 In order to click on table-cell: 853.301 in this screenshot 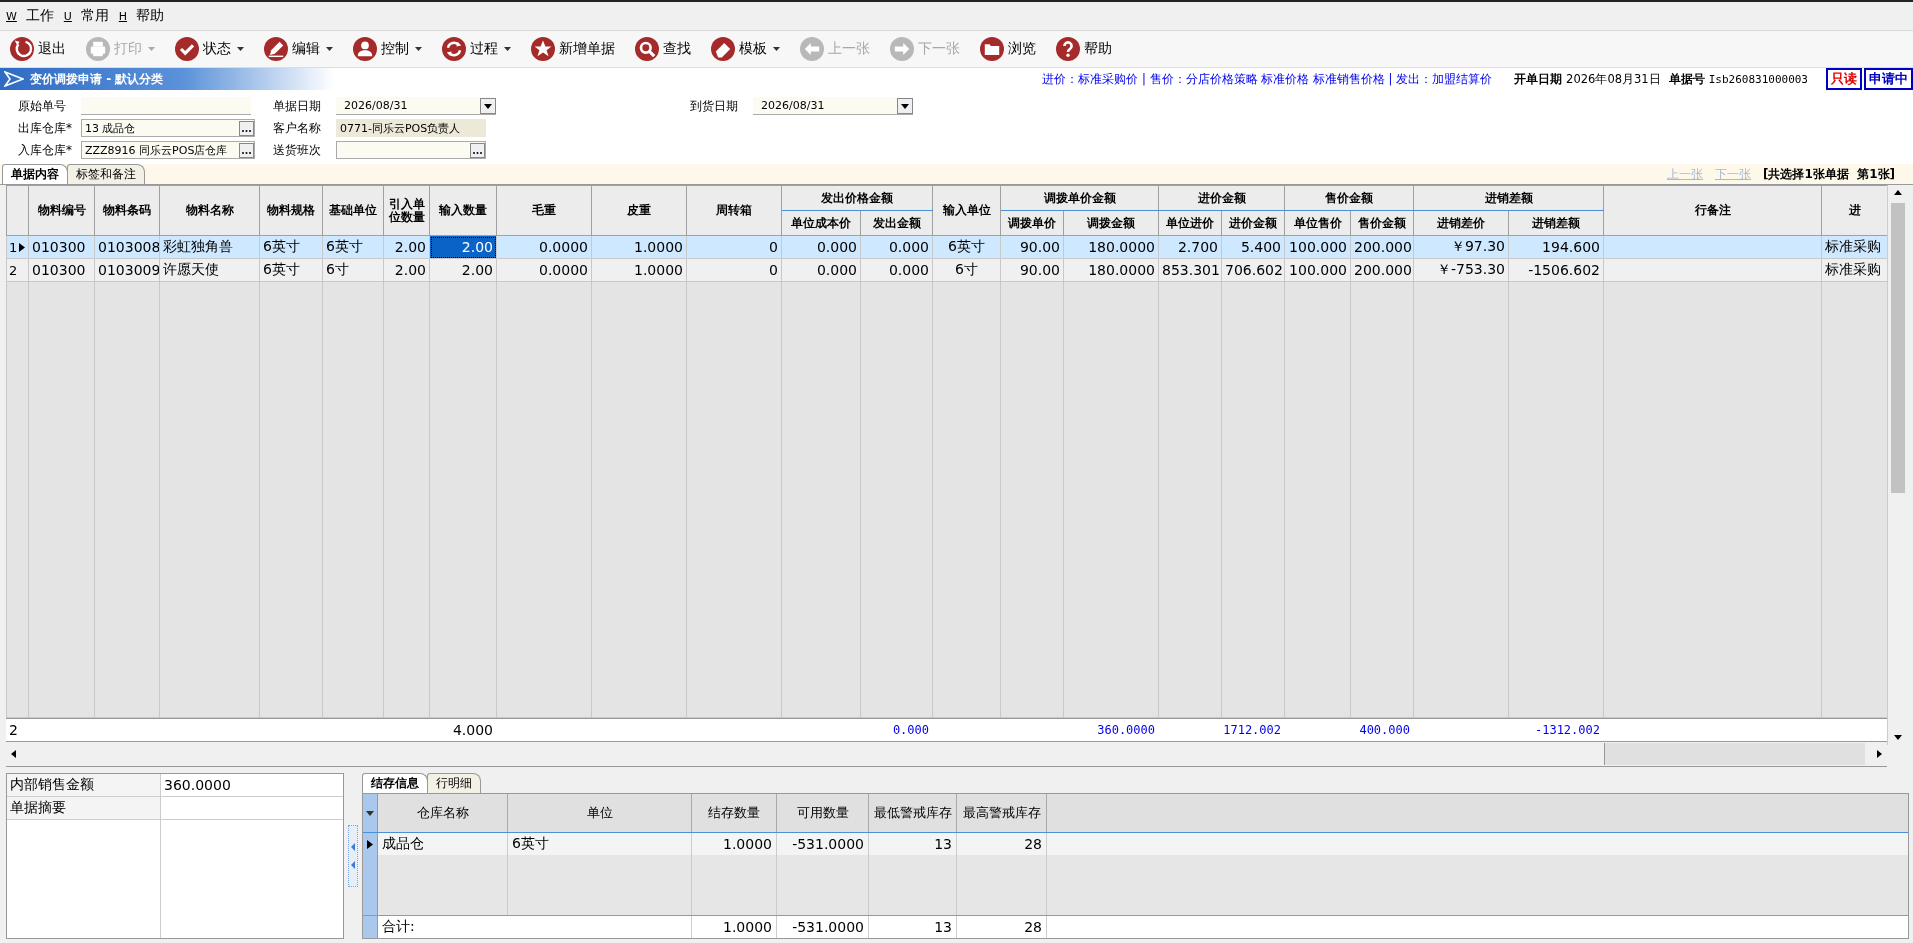, I will do `click(1191, 270)`.